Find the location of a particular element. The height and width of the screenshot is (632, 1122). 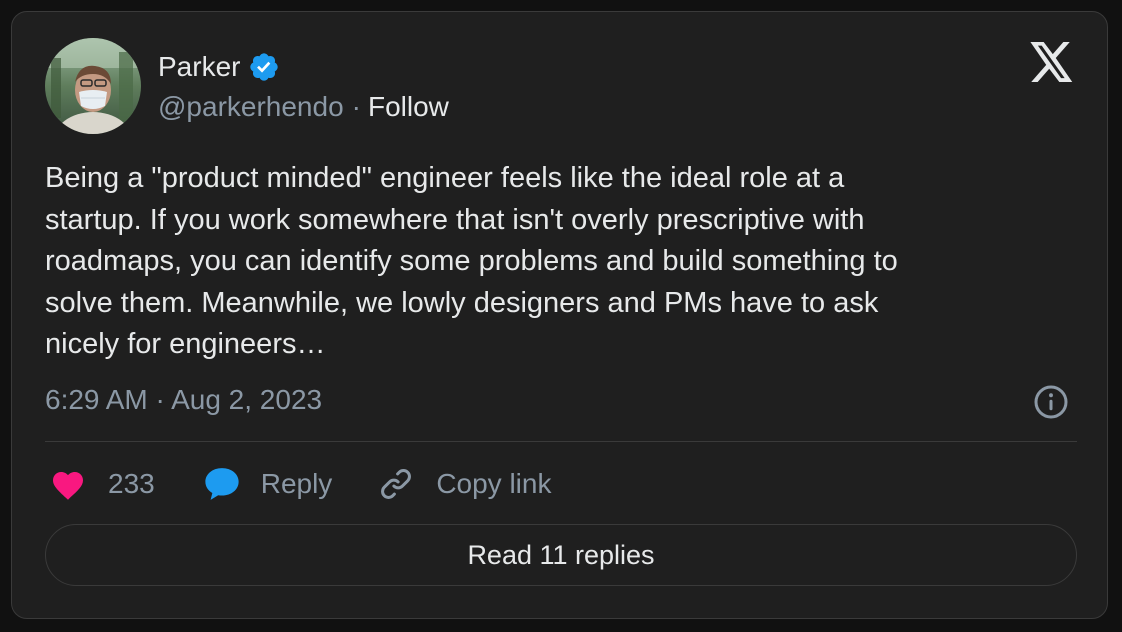

chat-bubble-icon is located at coordinates (222, 484).